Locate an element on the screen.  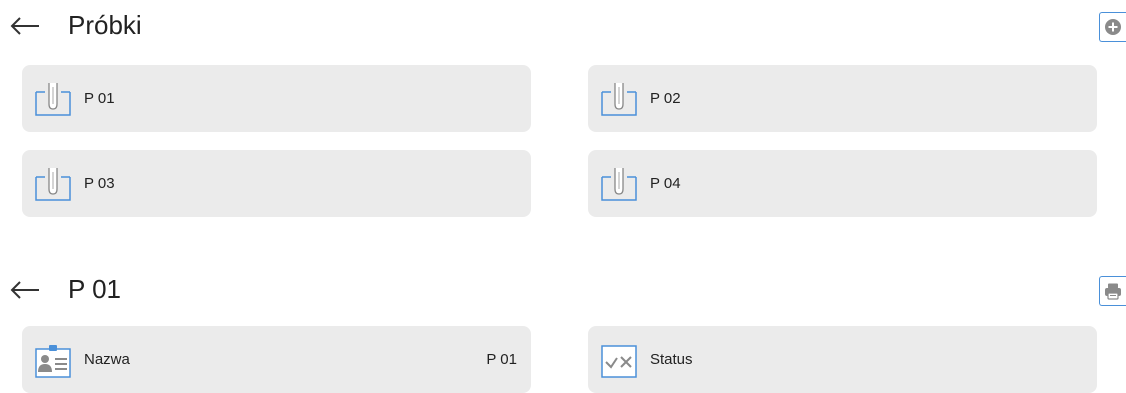
printer-icon is located at coordinates (1113, 291).